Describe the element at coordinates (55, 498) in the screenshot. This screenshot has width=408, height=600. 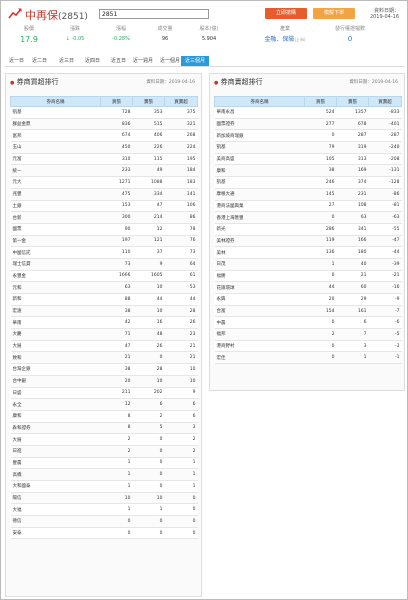
I see `broker-name-link: 陽信` at that location.